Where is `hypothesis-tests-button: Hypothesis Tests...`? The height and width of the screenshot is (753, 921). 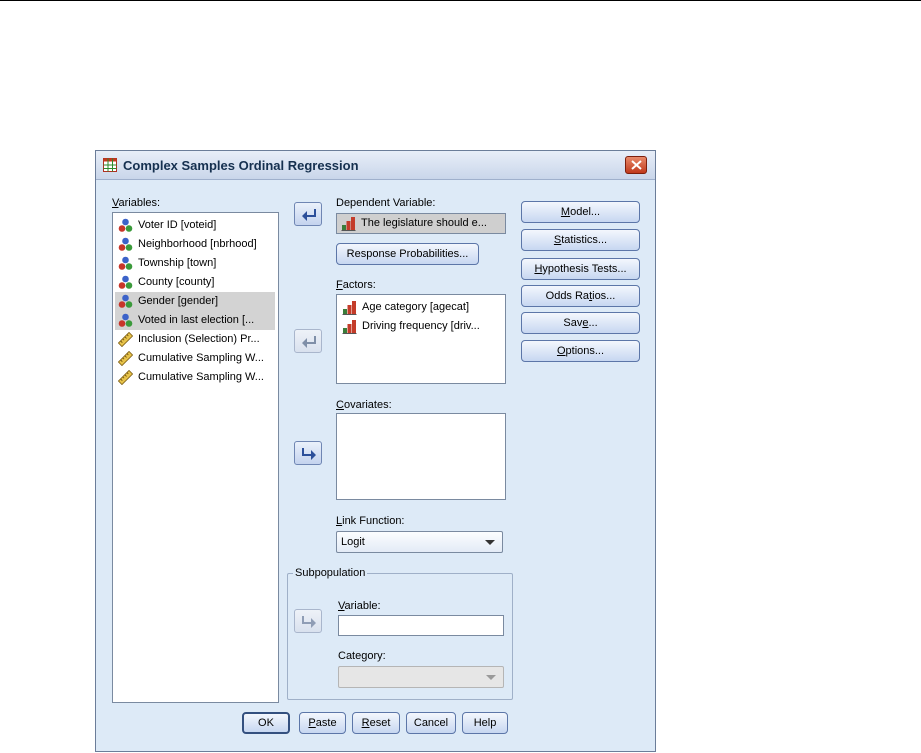 hypothesis-tests-button: Hypothesis Tests... is located at coordinates (580, 269).